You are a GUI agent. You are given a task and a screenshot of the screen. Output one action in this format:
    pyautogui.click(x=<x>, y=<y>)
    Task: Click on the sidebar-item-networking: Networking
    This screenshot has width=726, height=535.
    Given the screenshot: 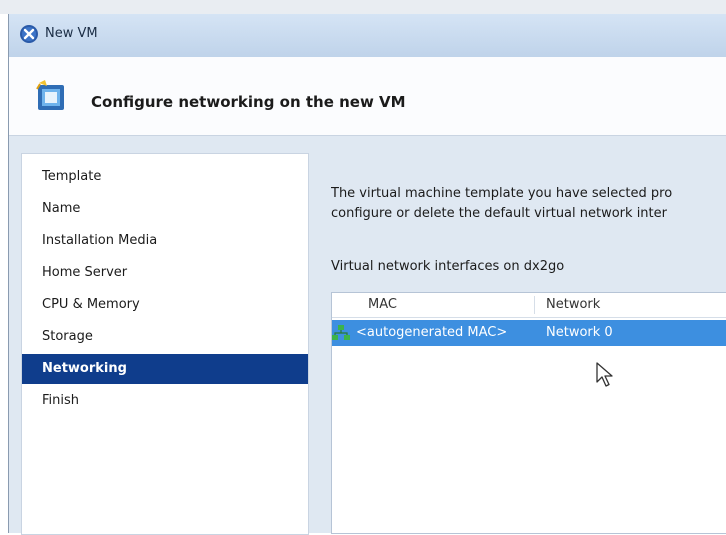 What is the action you would take?
    pyautogui.click(x=165, y=369)
    